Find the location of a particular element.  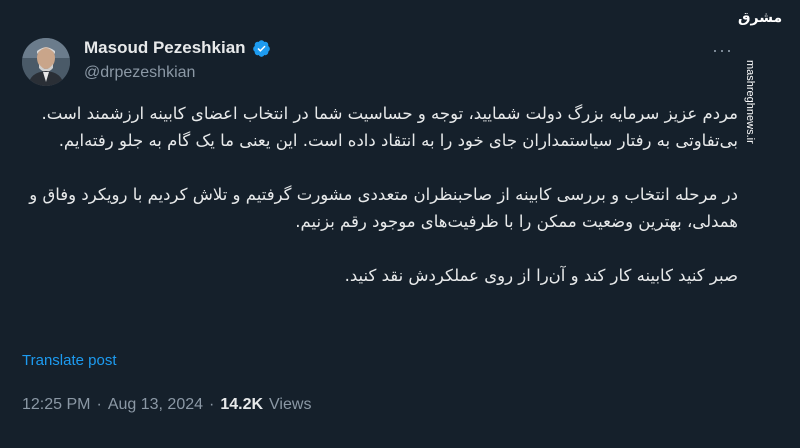

watermark-side: mashreghnews.ir is located at coordinates (750, 102).